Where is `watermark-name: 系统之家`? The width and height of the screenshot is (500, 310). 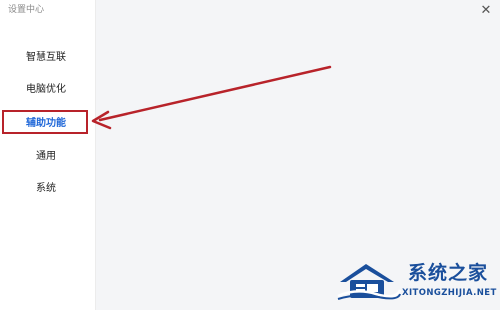
watermark-name: 系统之家 is located at coordinates (448, 273).